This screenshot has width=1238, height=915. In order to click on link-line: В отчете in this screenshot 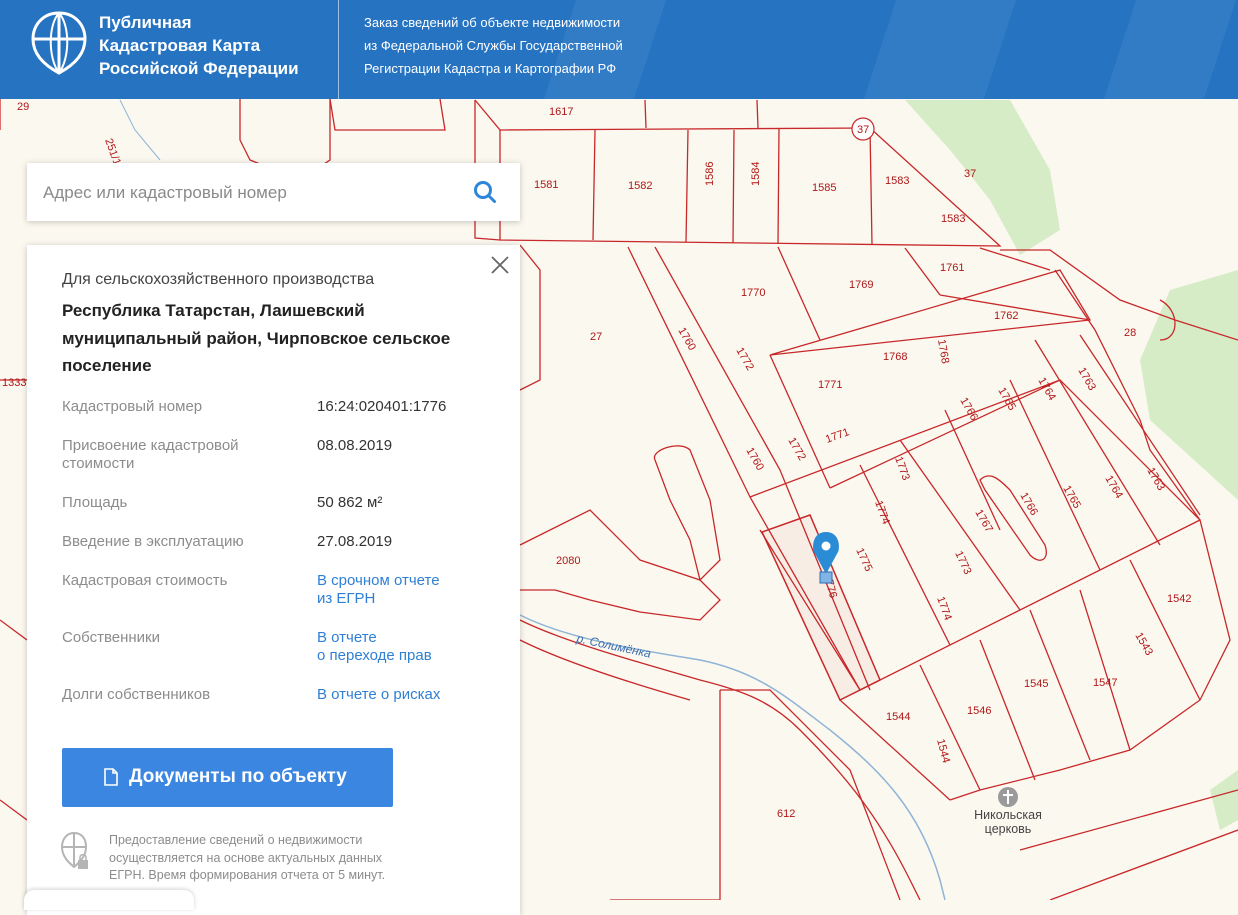, I will do `click(347, 637)`.